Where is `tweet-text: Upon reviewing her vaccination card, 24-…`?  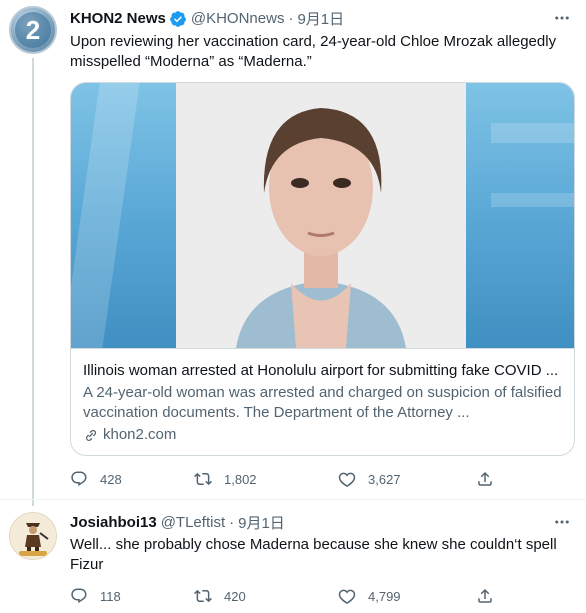 tweet-text: Upon reviewing her vaccination card, 24-… is located at coordinates (313, 51).